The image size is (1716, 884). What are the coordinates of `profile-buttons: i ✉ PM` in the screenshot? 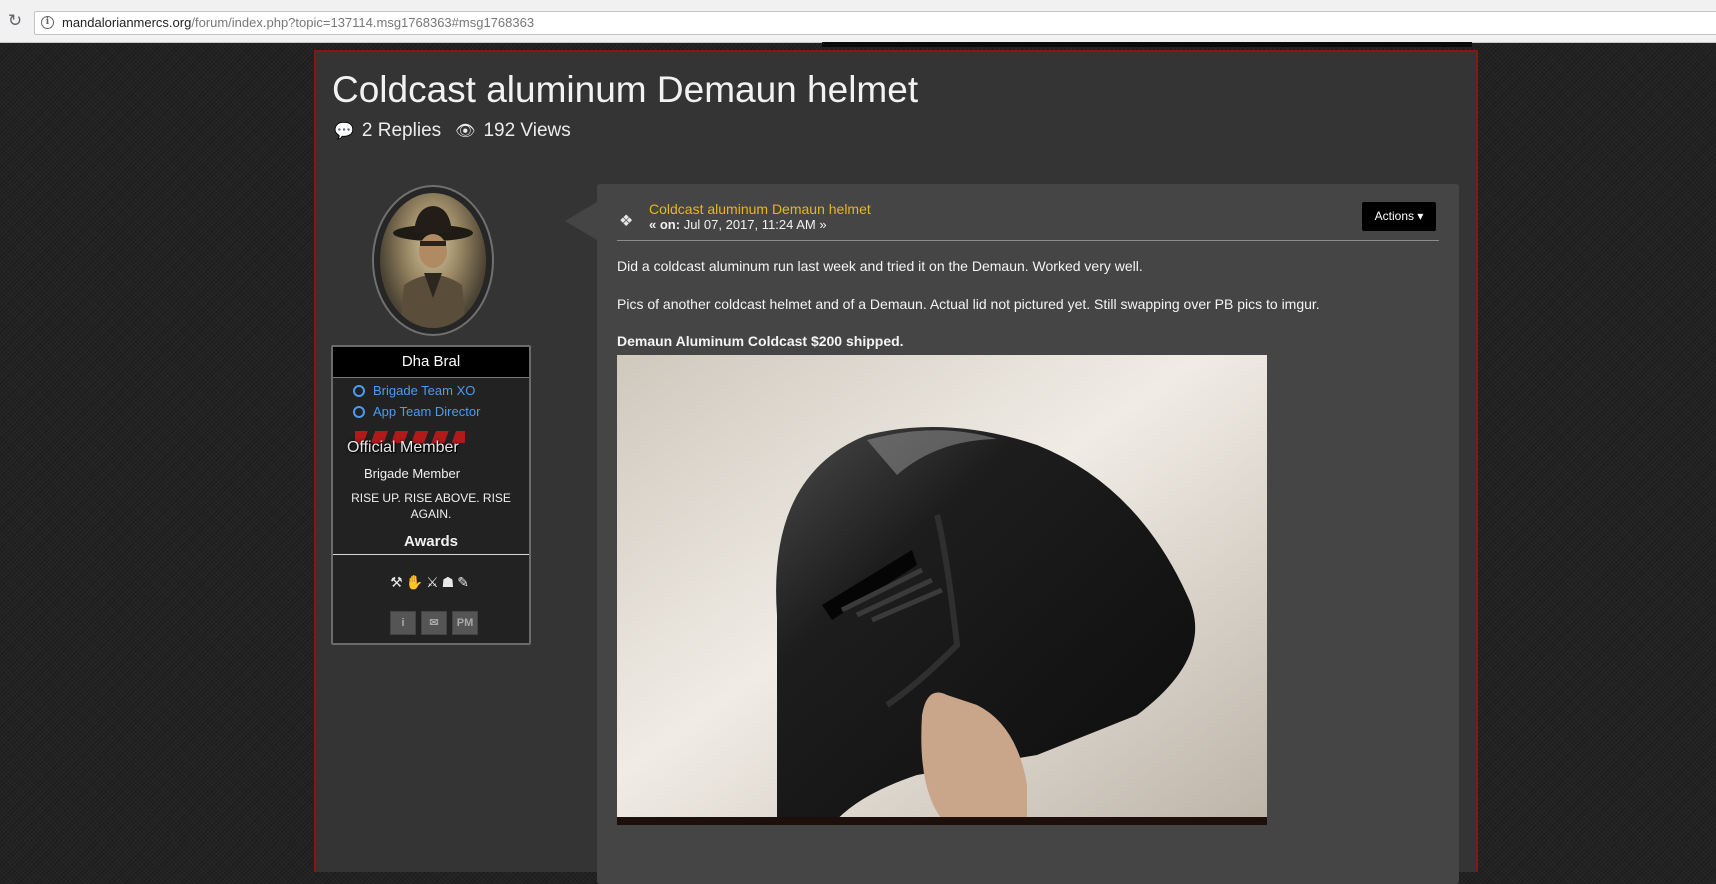 It's located at (434, 623).